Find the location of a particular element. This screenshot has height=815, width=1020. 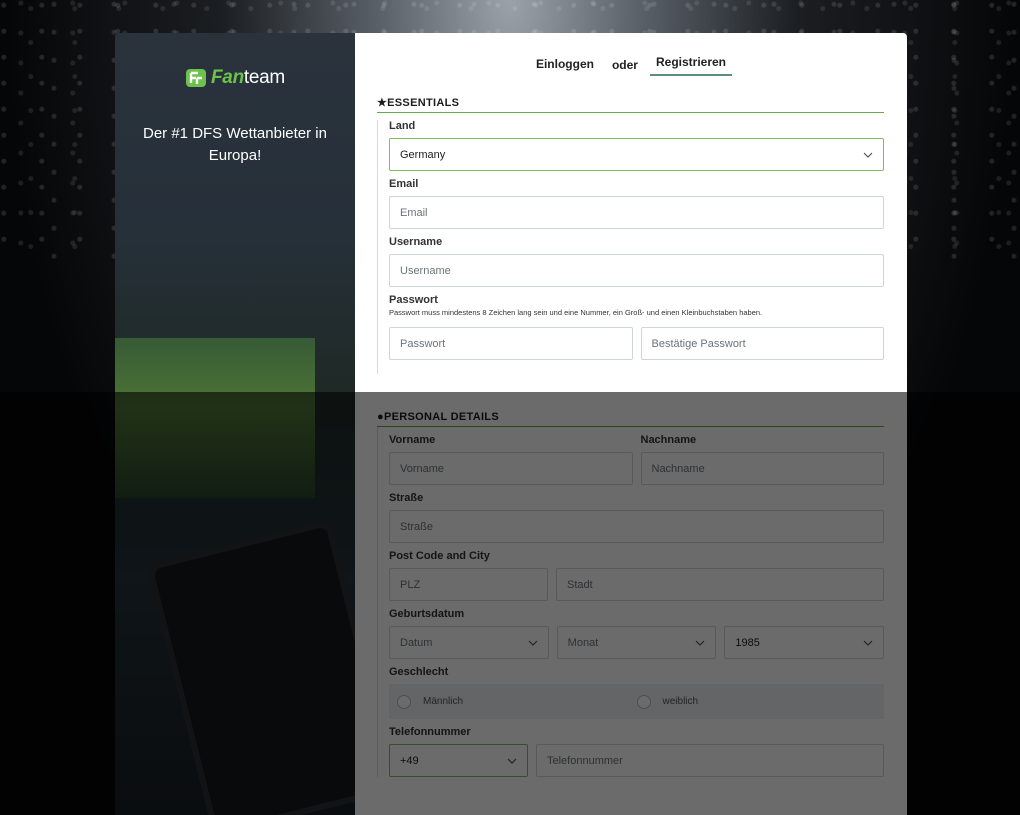

gender-label: Geschlecht is located at coordinates (419, 672).